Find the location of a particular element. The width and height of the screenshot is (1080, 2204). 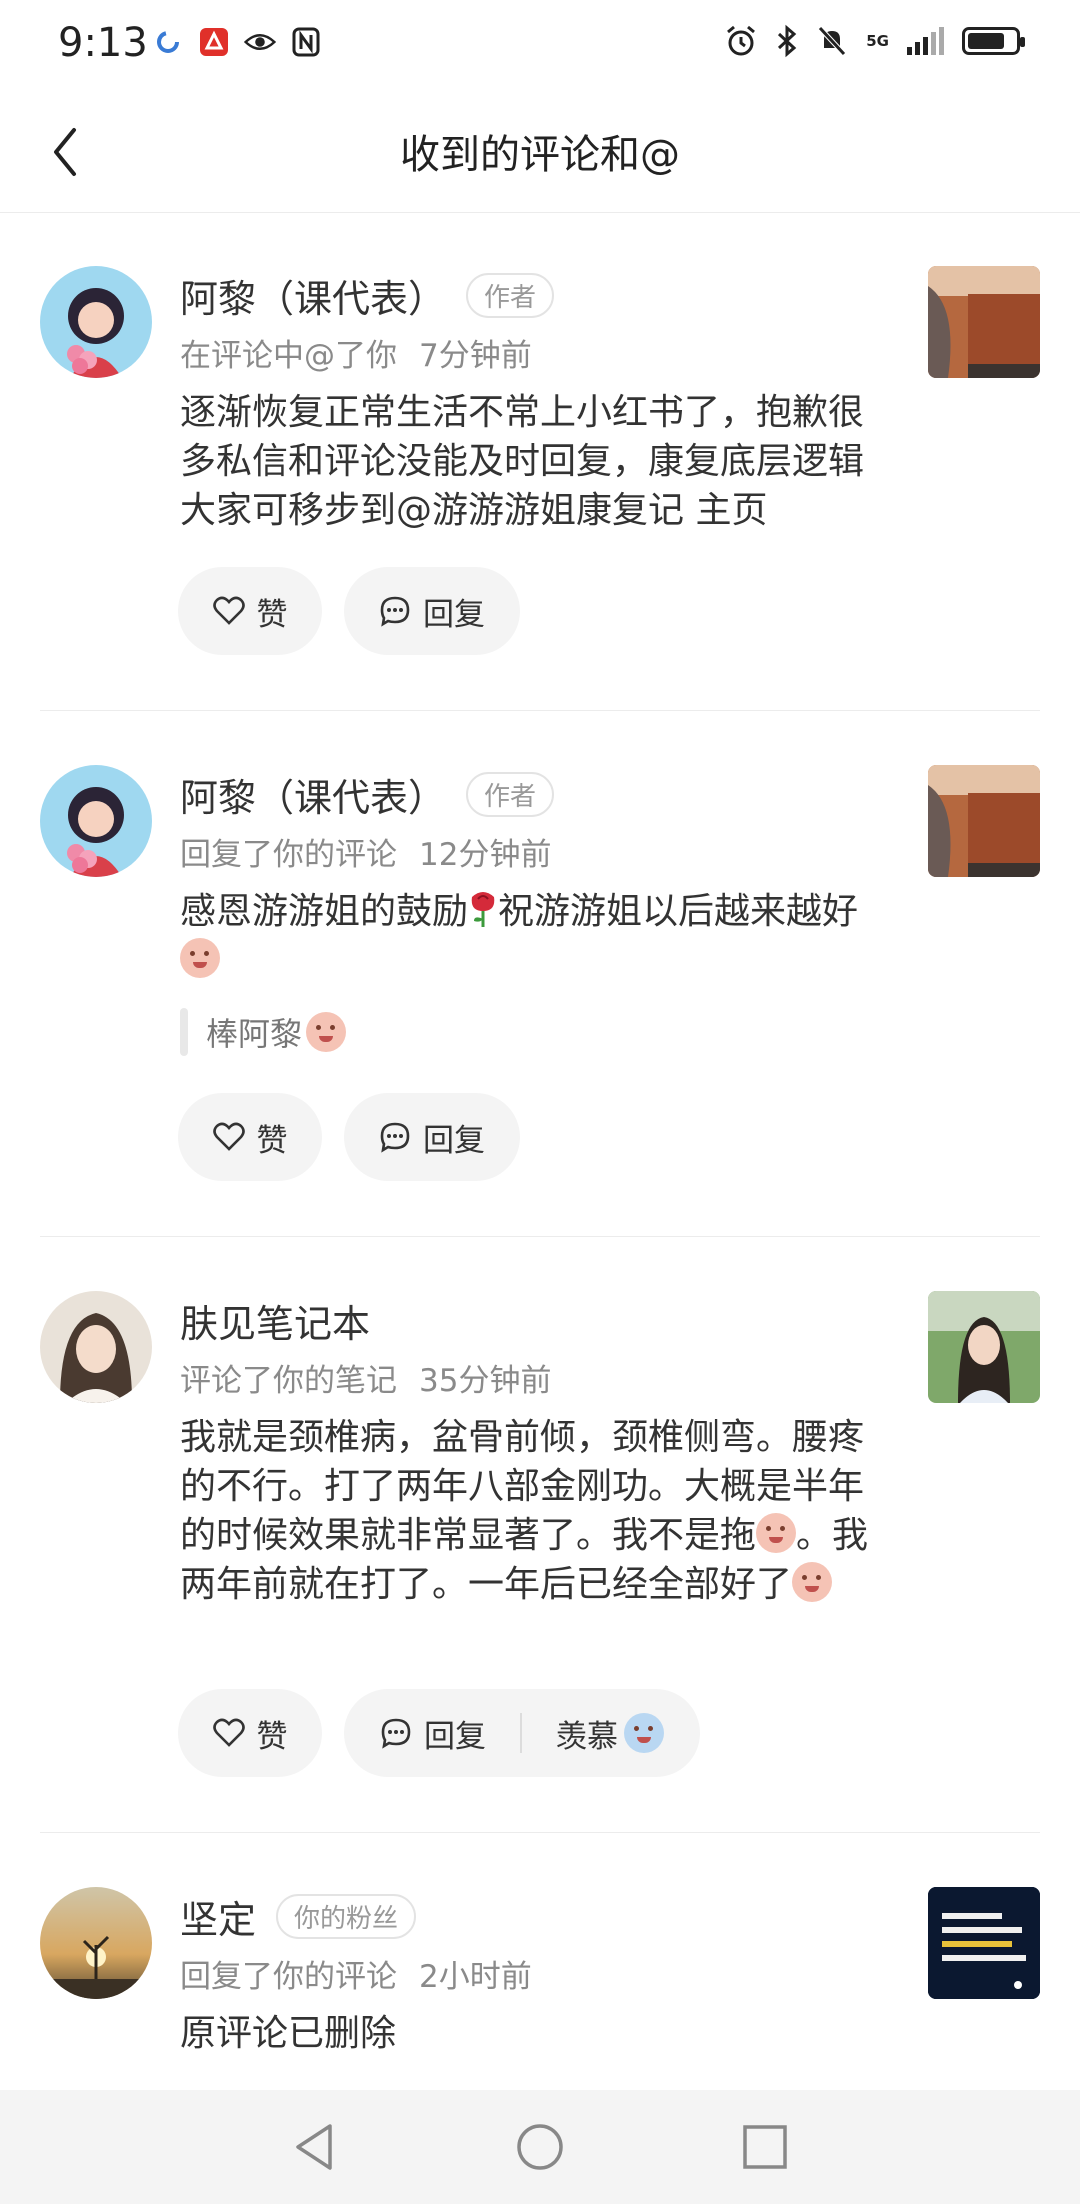

rose-emoji-icon is located at coordinates (483, 909).